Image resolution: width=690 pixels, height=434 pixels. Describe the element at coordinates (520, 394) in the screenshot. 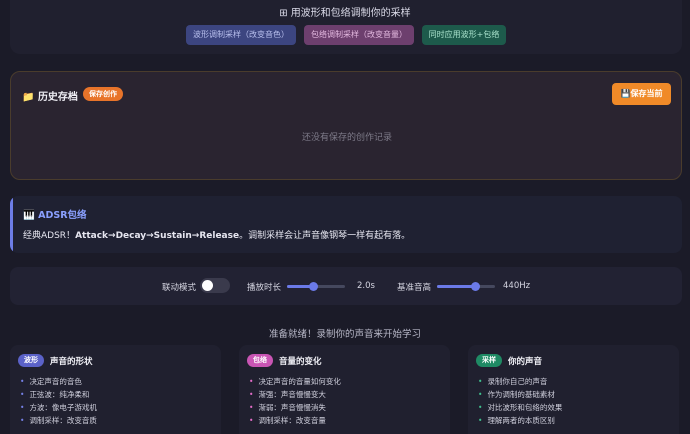

I see `list-item: 作为调制的基础素材` at that location.